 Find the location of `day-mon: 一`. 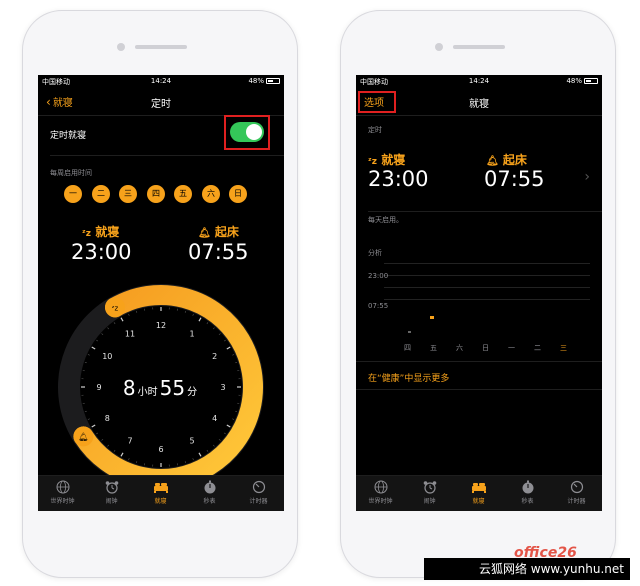

day-mon: 一 is located at coordinates (73, 194).